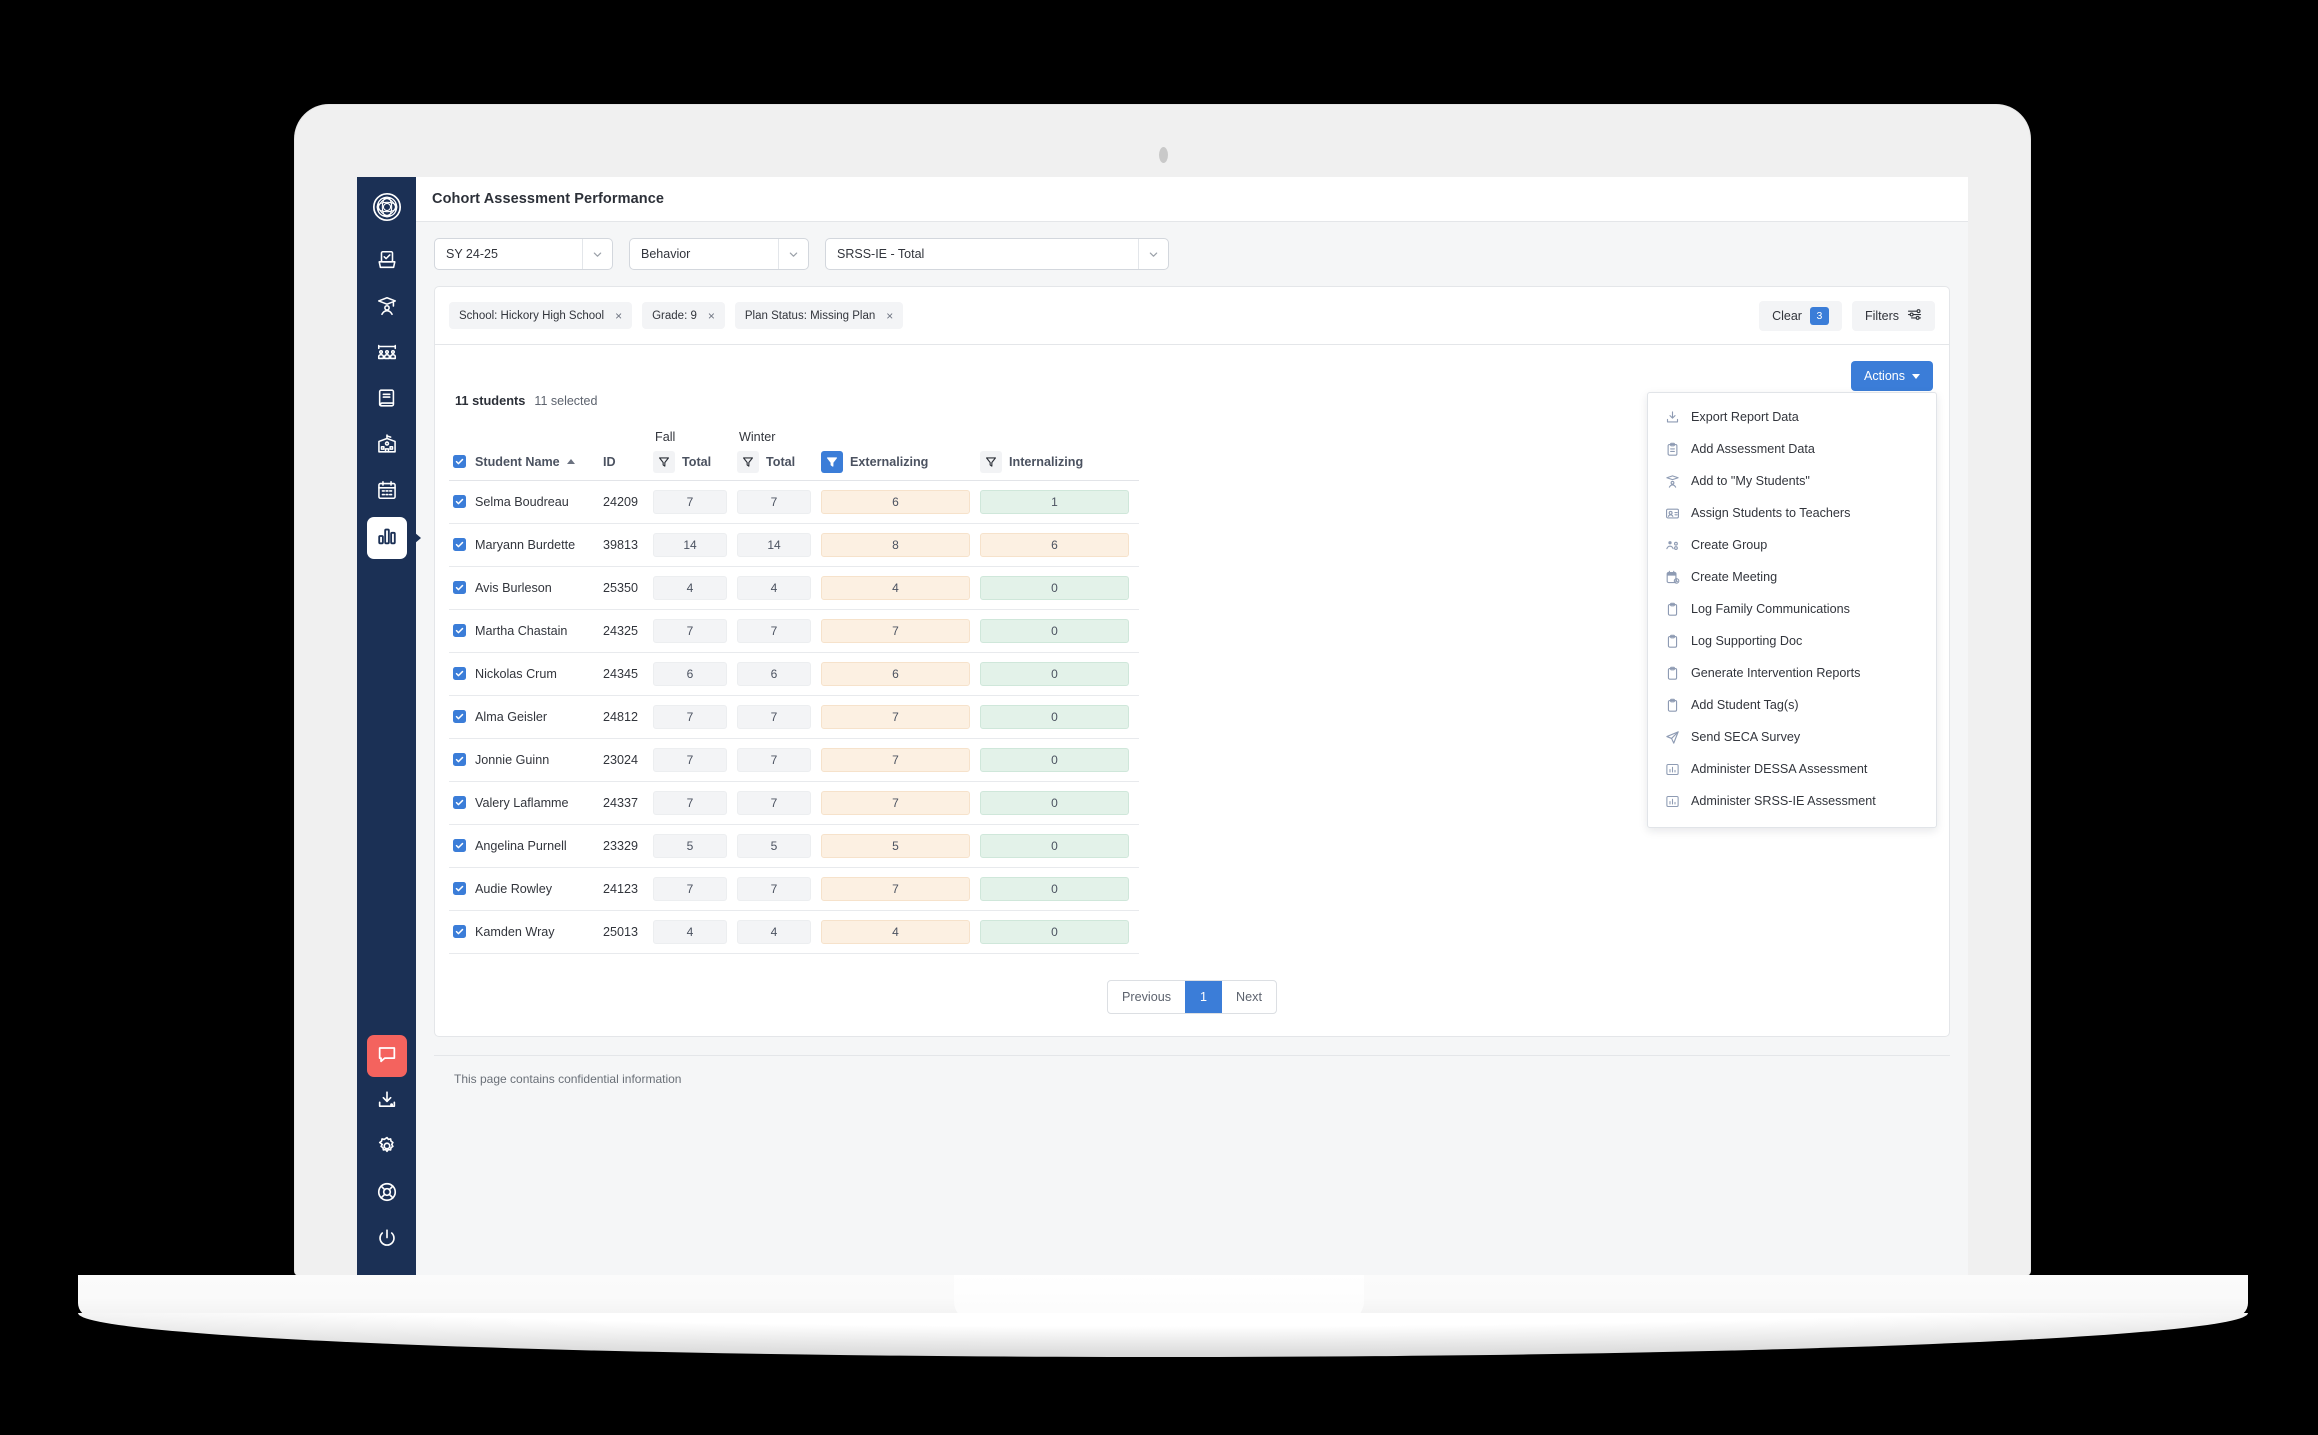 The height and width of the screenshot is (1435, 2318). What do you see at coordinates (1792, 737) in the screenshot?
I see `menu-item-send-seca-survey: Send SECA Survey` at bounding box center [1792, 737].